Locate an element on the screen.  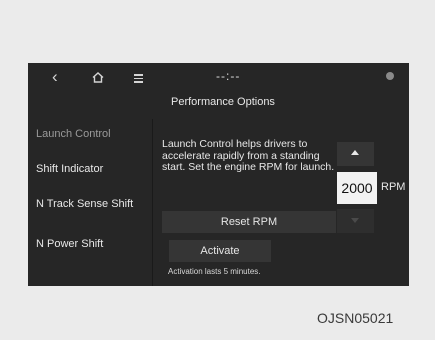
page-title: Performance Options is located at coordinates (223, 102).